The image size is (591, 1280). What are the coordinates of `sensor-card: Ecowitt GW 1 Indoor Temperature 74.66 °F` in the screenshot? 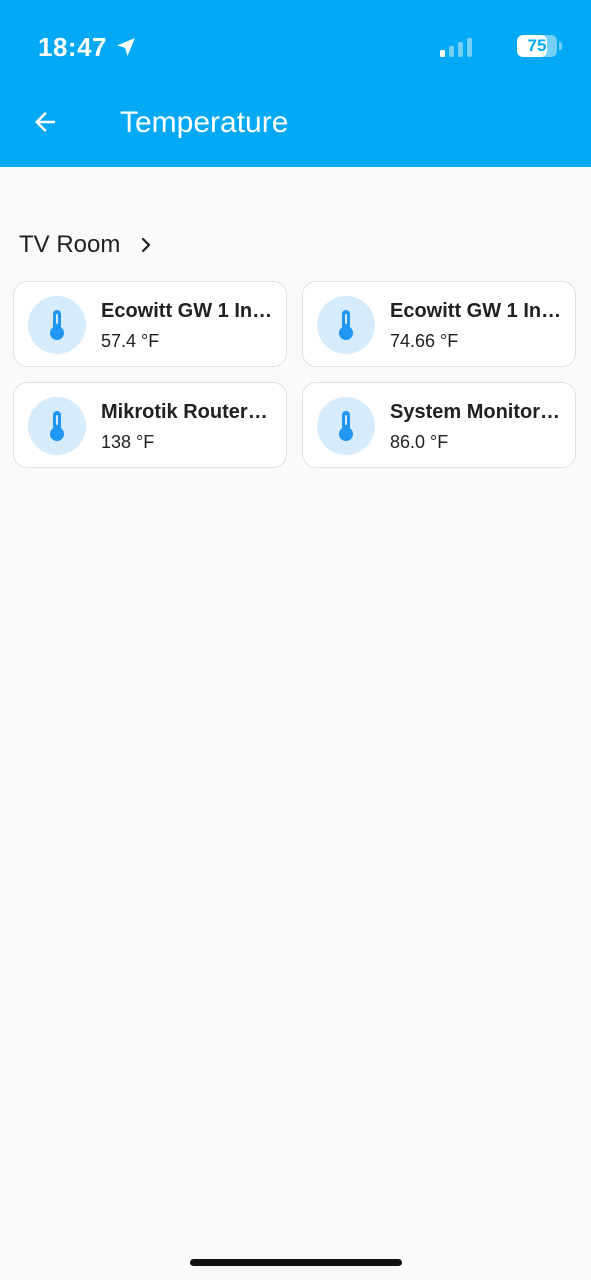 It's located at (439, 324).